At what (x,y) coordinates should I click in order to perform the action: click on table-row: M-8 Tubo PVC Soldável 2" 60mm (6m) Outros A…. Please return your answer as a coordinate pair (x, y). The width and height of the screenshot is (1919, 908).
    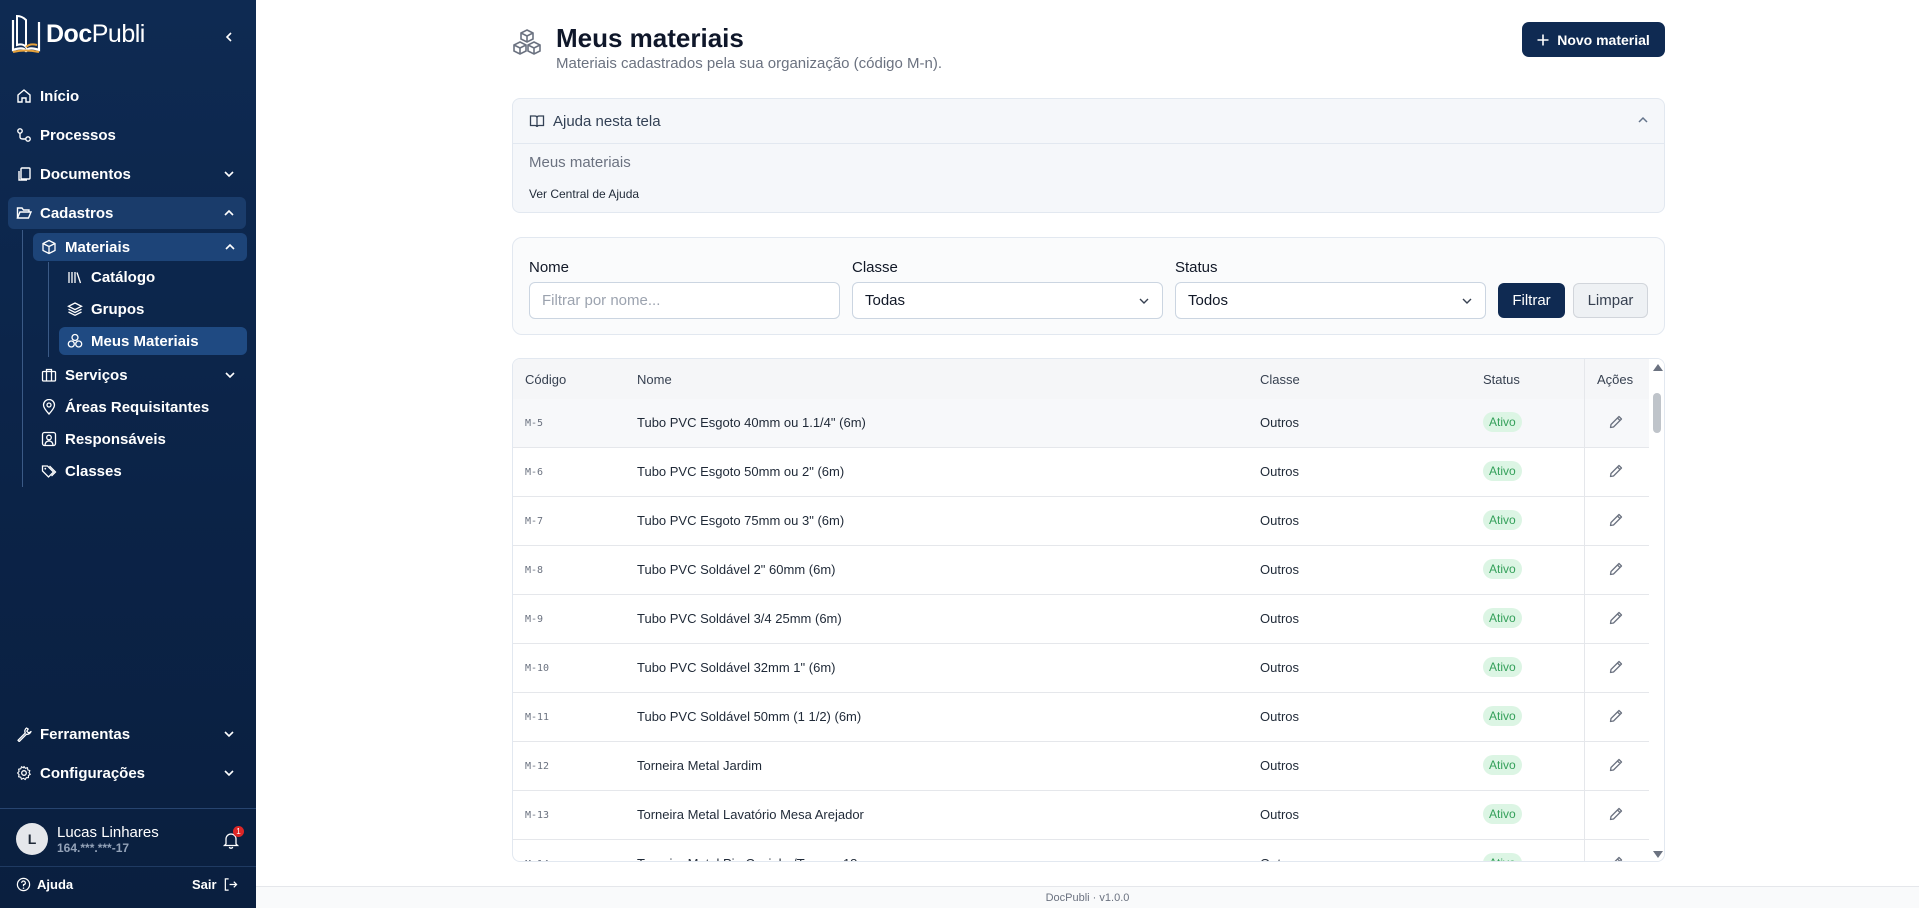
    Looking at the image, I should click on (1081, 570).